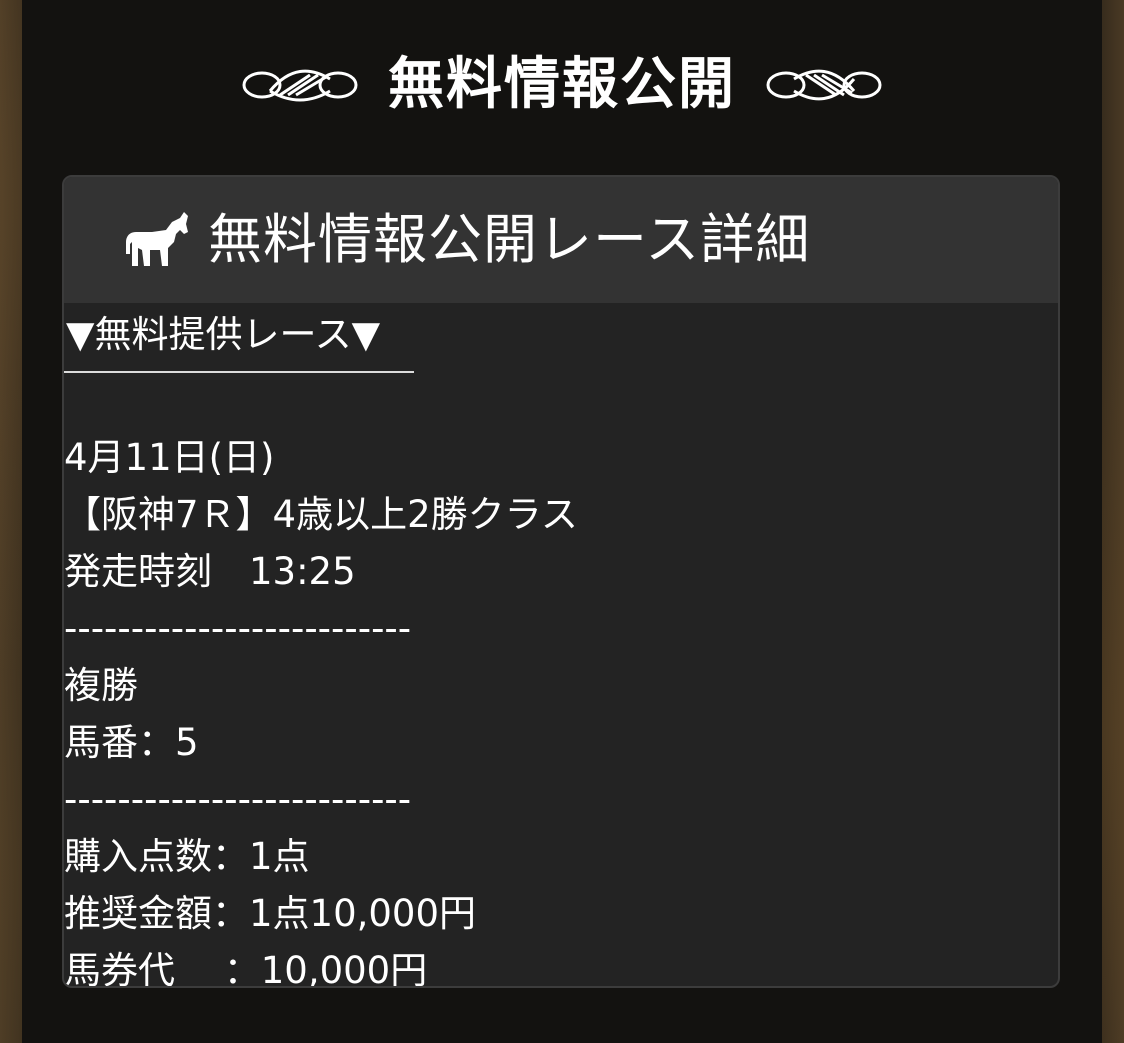 The image size is (1124, 1043). What do you see at coordinates (157, 239) in the screenshot?
I see `horse-icon` at bounding box center [157, 239].